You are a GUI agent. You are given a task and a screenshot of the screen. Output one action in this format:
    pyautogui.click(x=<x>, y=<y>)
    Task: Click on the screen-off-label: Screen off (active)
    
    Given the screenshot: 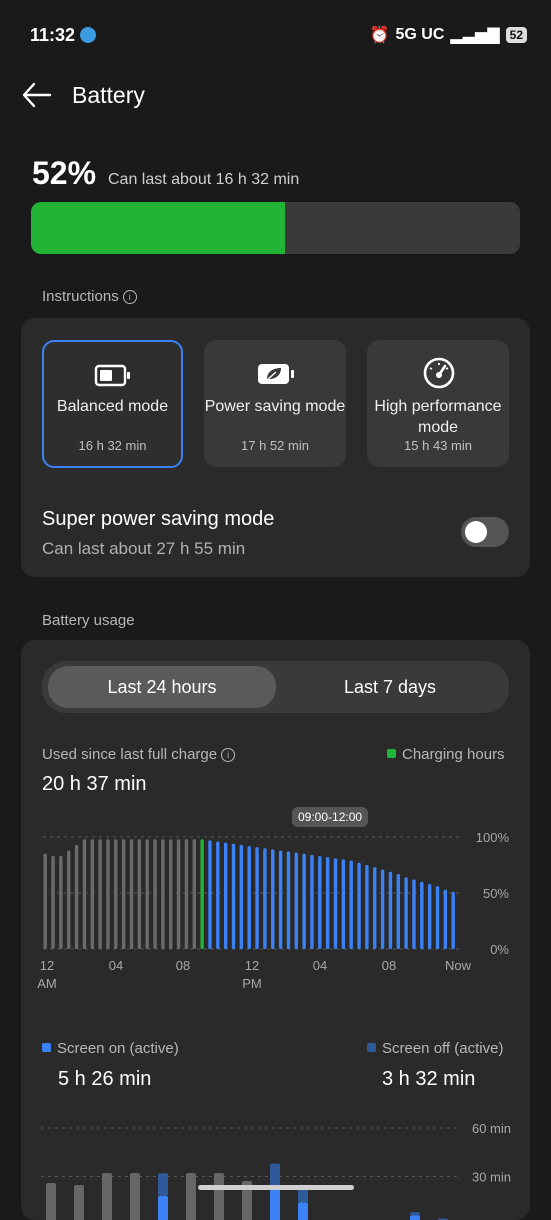 What is the action you would take?
    pyautogui.click(x=443, y=1048)
    